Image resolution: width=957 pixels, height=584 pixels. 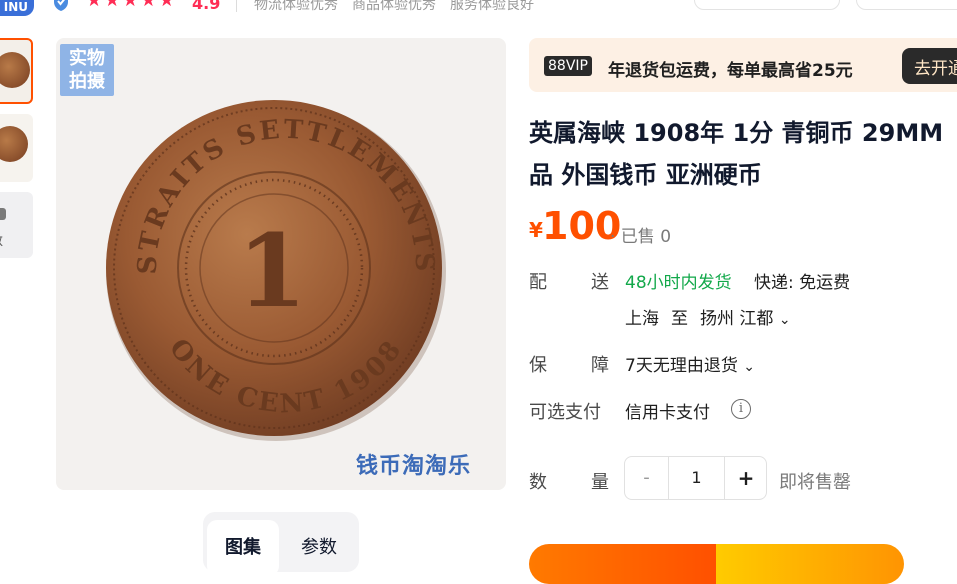 What do you see at coordinates (236, 6) in the screenshot?
I see `divider` at bounding box center [236, 6].